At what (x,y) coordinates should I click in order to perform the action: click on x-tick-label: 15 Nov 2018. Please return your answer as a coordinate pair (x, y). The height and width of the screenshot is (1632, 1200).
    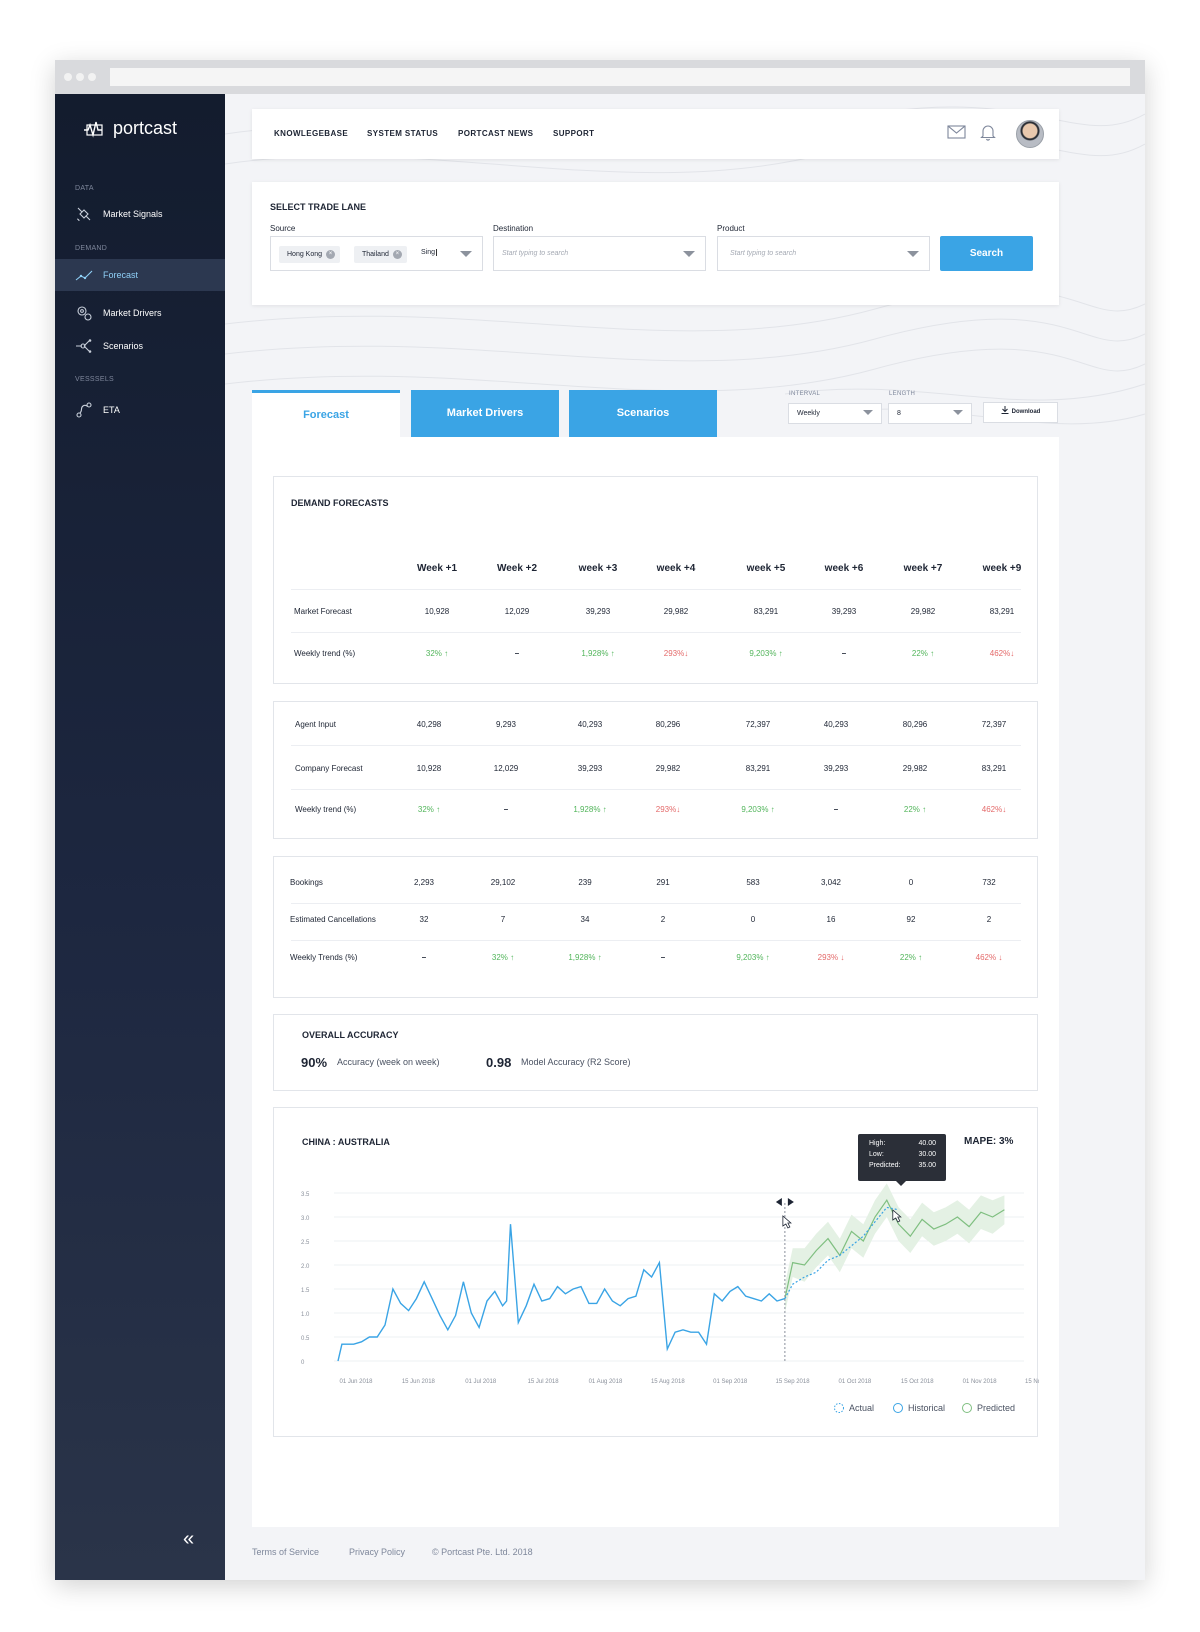
    Looking at the image, I should click on (1032, 1382).